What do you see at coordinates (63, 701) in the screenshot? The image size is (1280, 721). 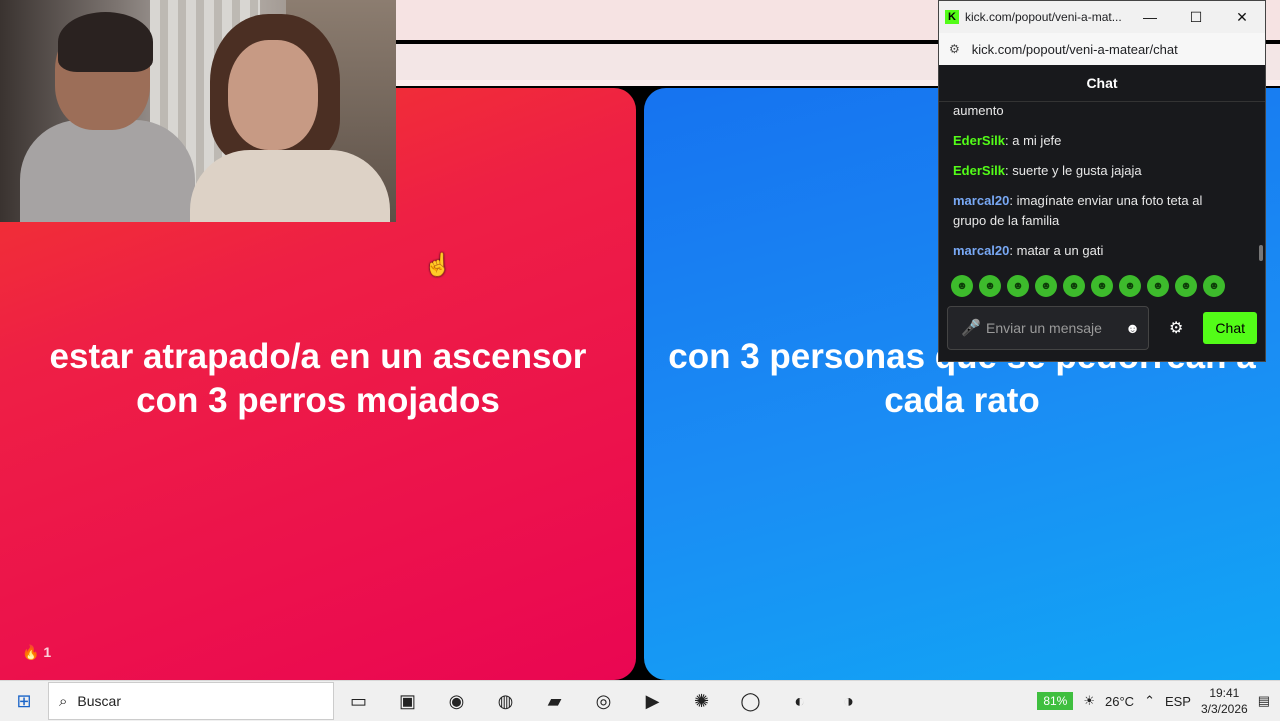 I see `search-icon: ⌕` at bounding box center [63, 701].